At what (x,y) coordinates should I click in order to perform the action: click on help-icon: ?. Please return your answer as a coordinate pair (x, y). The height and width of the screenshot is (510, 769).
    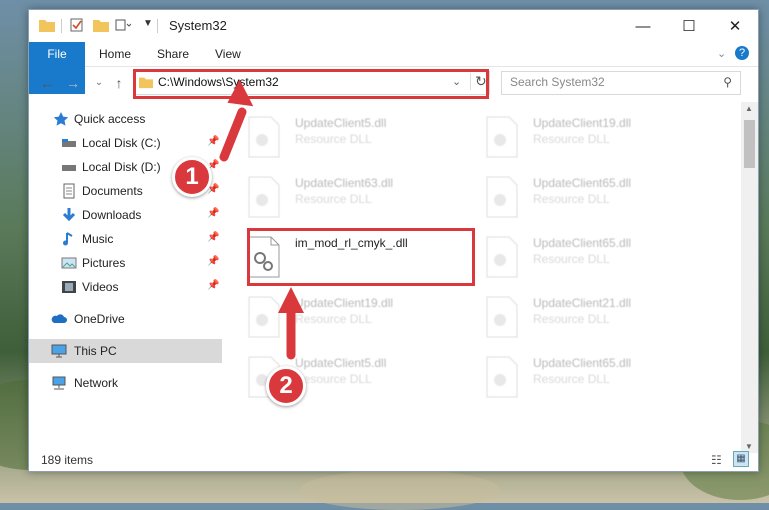
    Looking at the image, I should click on (742, 53).